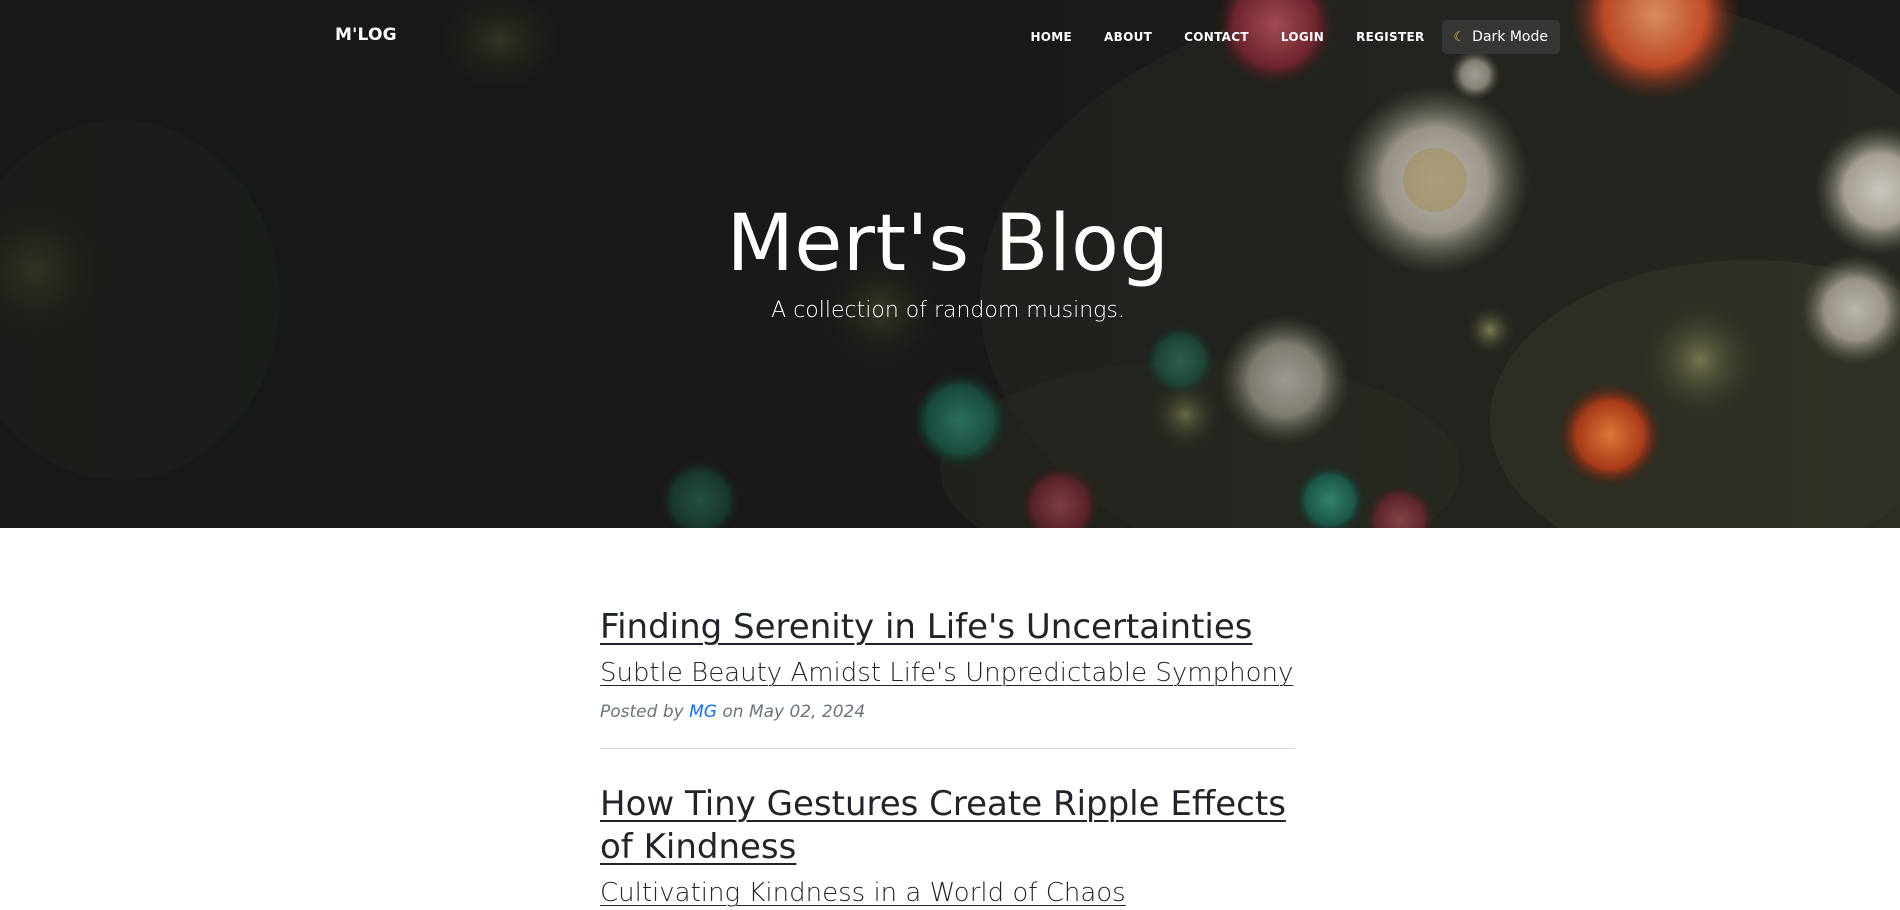 This screenshot has width=1900, height=910. What do you see at coordinates (1216, 37) in the screenshot?
I see `nav-link-contact: CONTACT` at bounding box center [1216, 37].